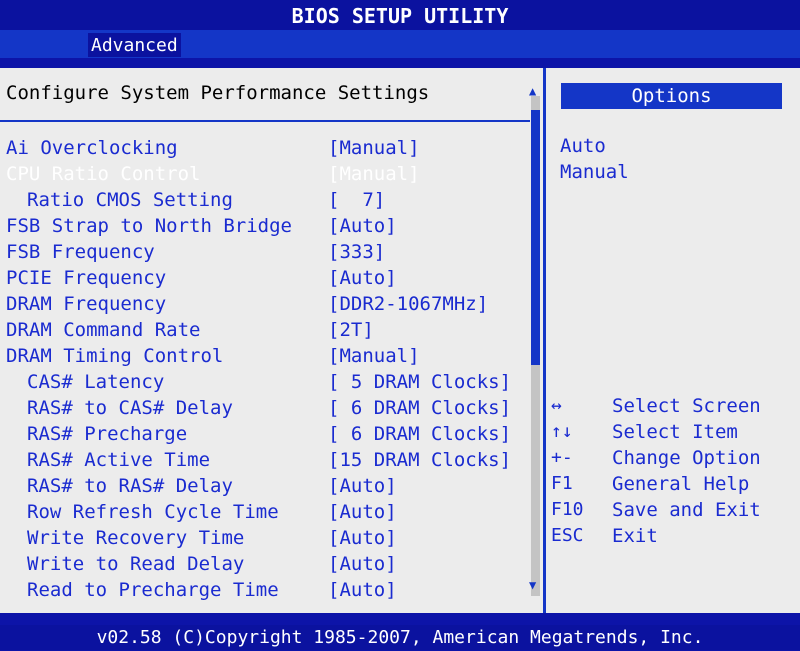  What do you see at coordinates (556, 405) in the screenshot?
I see `arrows-horizontal-icon: ↔` at bounding box center [556, 405].